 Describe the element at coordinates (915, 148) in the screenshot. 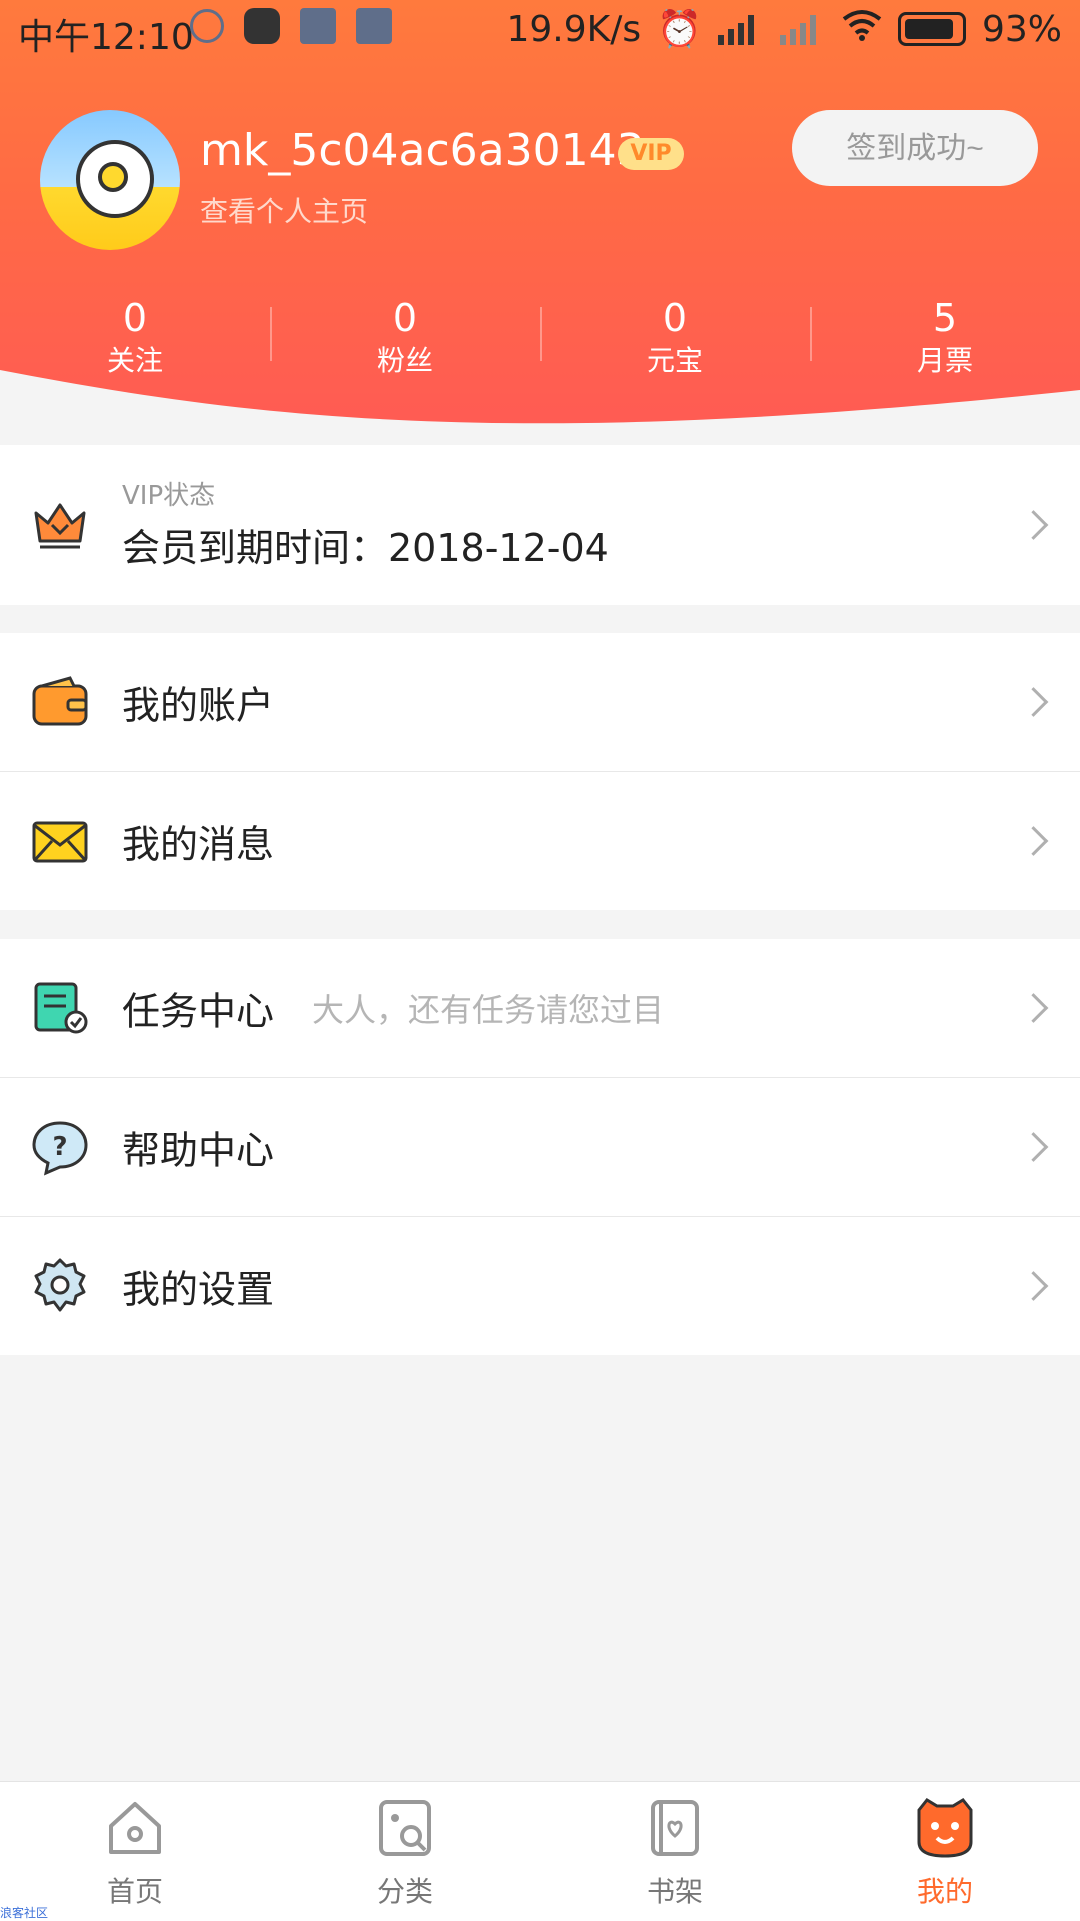

I see `signin-button: 签到成功~` at that location.